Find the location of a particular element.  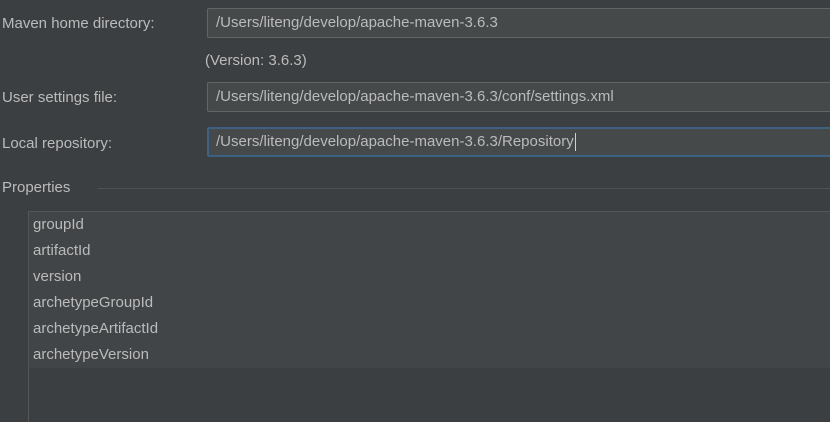

property-row: version is located at coordinates (429, 277).